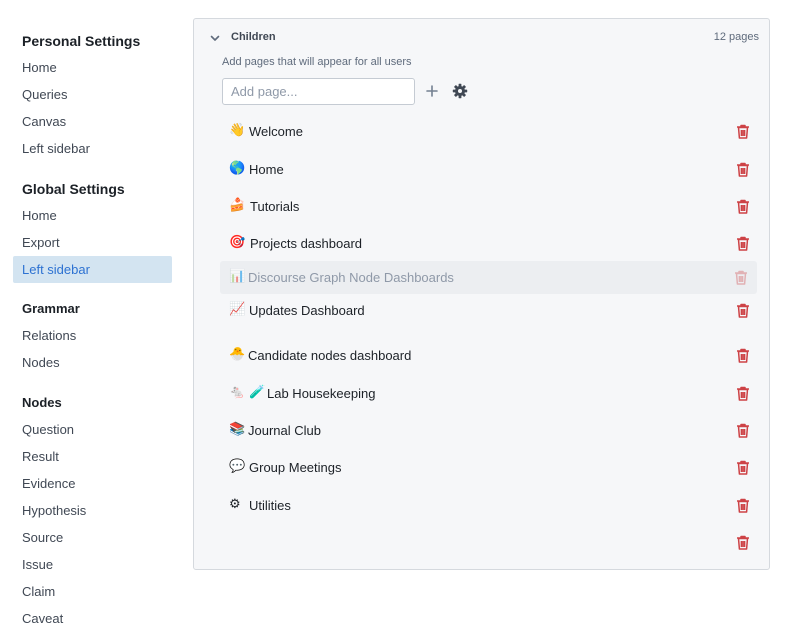 The image size is (787, 632). Describe the element at coordinates (92, 537) in the screenshot. I see `nav-node-source: Source` at that location.